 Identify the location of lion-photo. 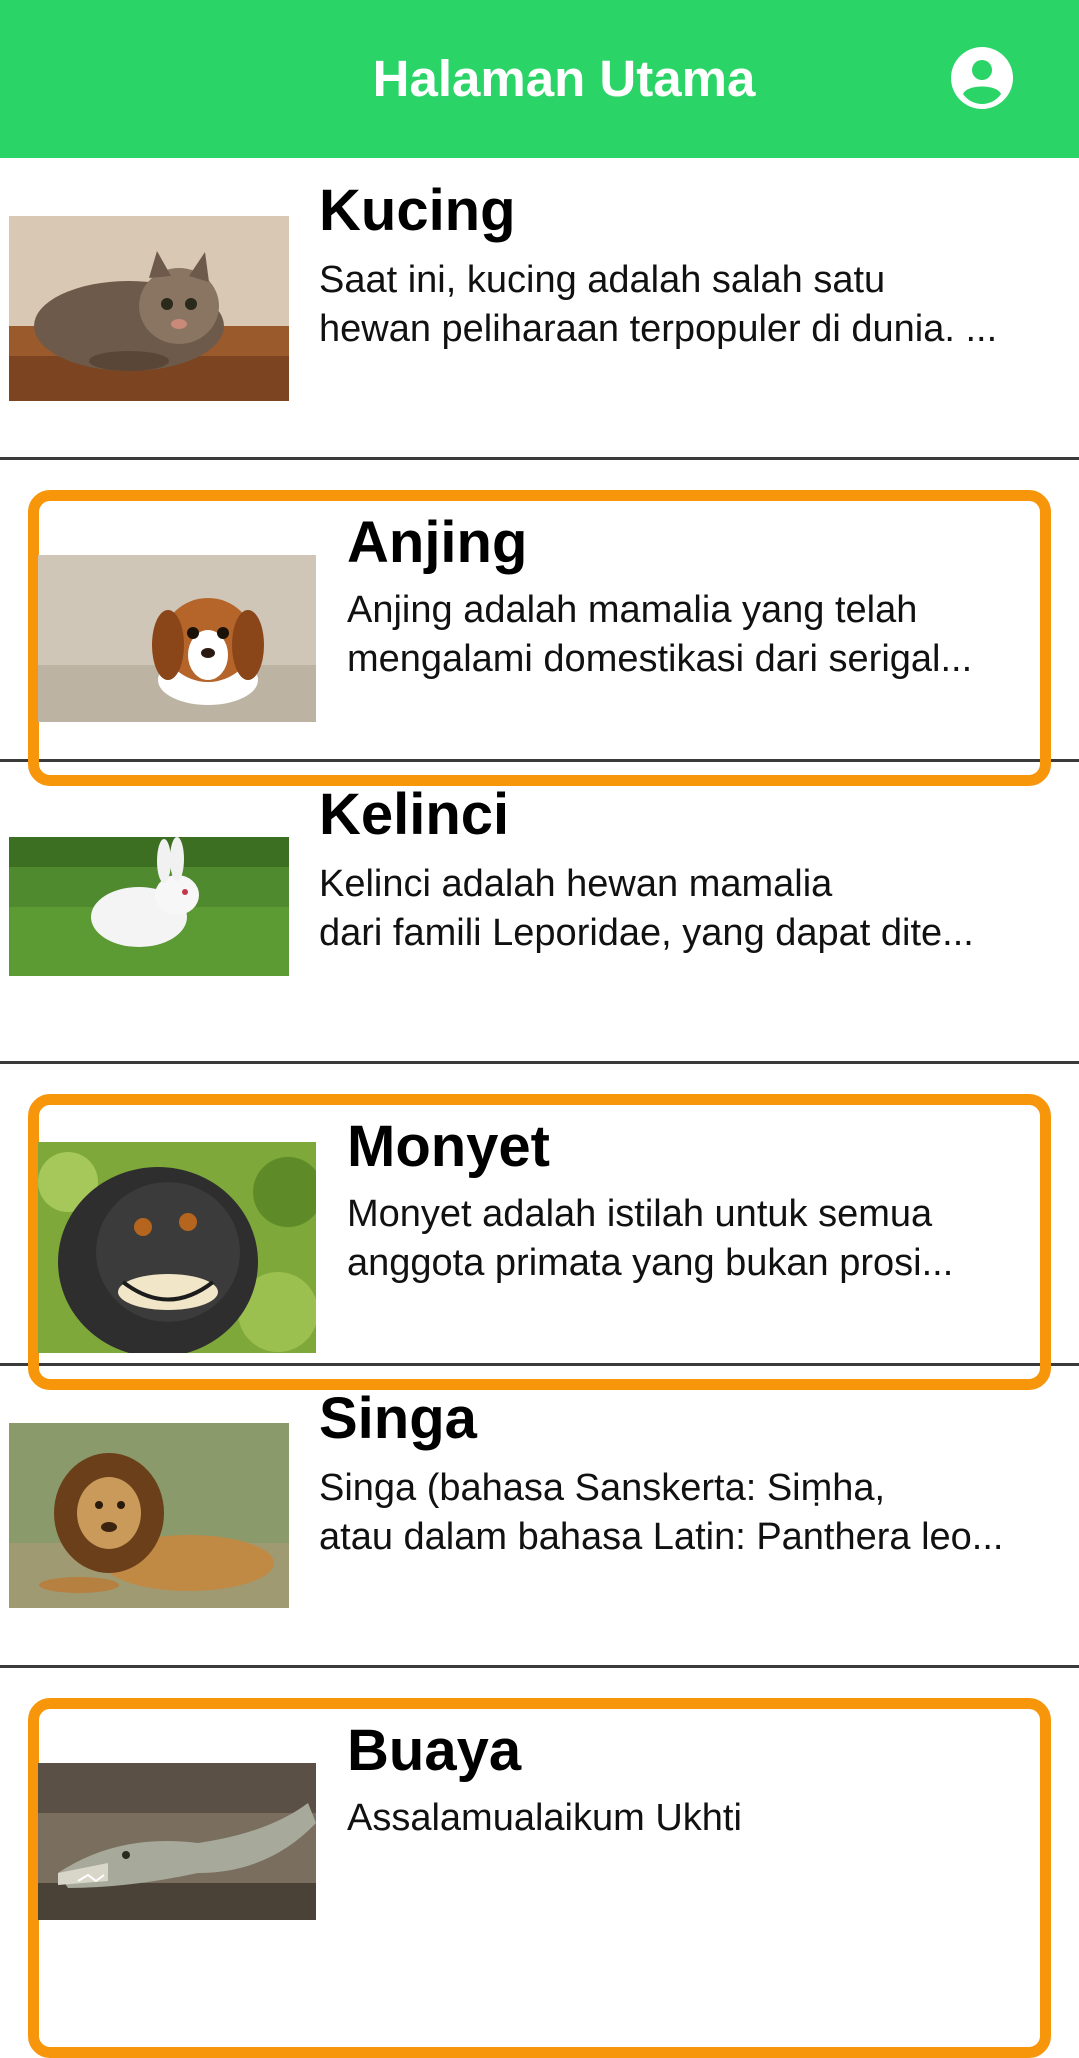
(149, 1515).